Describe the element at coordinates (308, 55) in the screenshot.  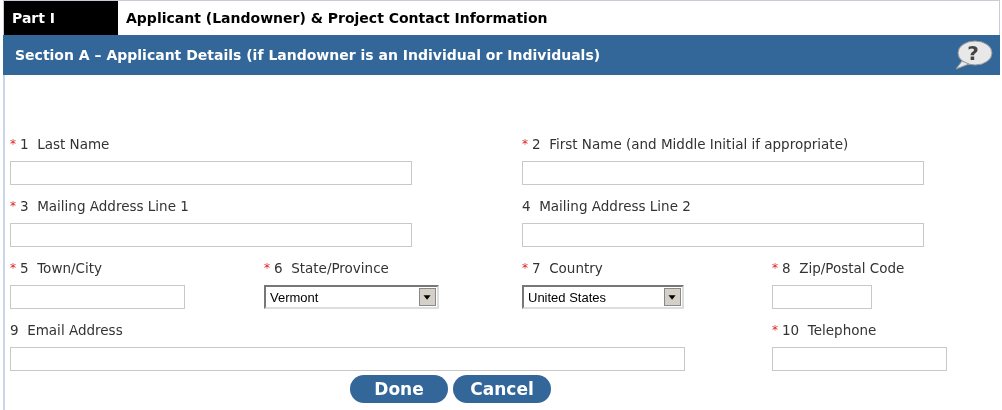
I see `section-title: Section A – Applicant Details (if Landowner is an Individual or Individuals)` at that location.